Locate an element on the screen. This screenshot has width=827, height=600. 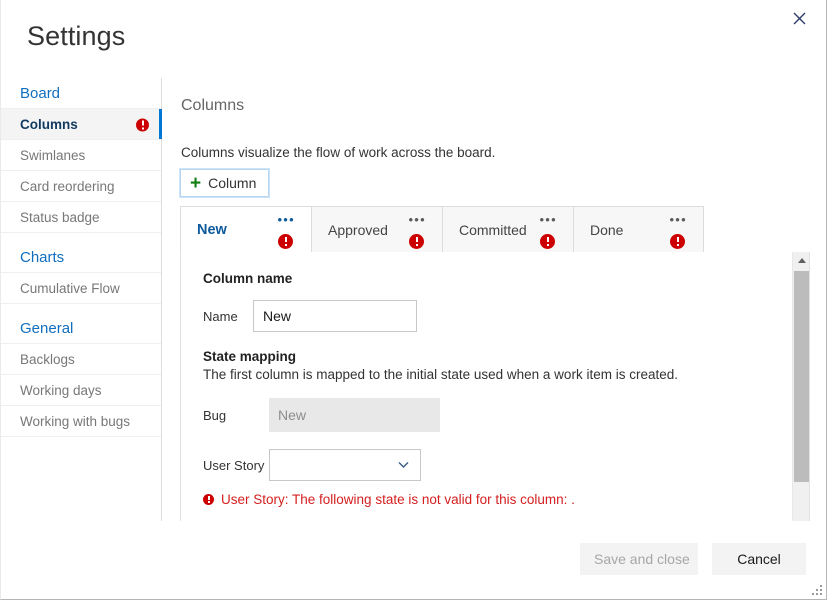
user-story-field-row: User Story is located at coordinates (497, 465).